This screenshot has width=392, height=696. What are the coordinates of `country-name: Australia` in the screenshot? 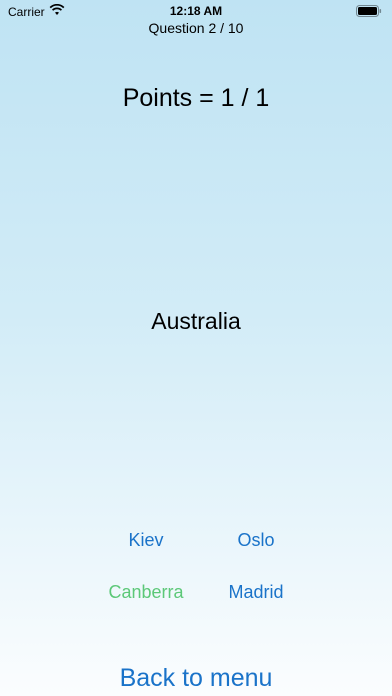 It's located at (196, 321).